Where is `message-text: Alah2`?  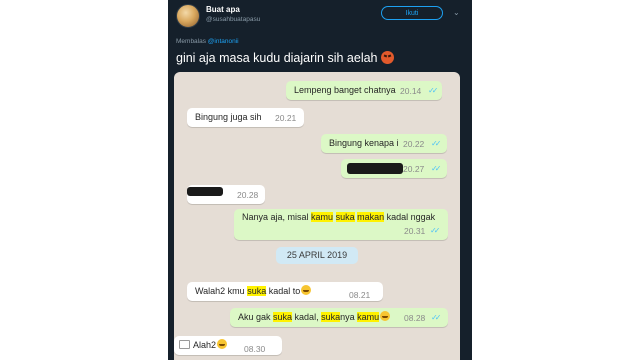 message-text: Alah2 is located at coordinates (203, 345).